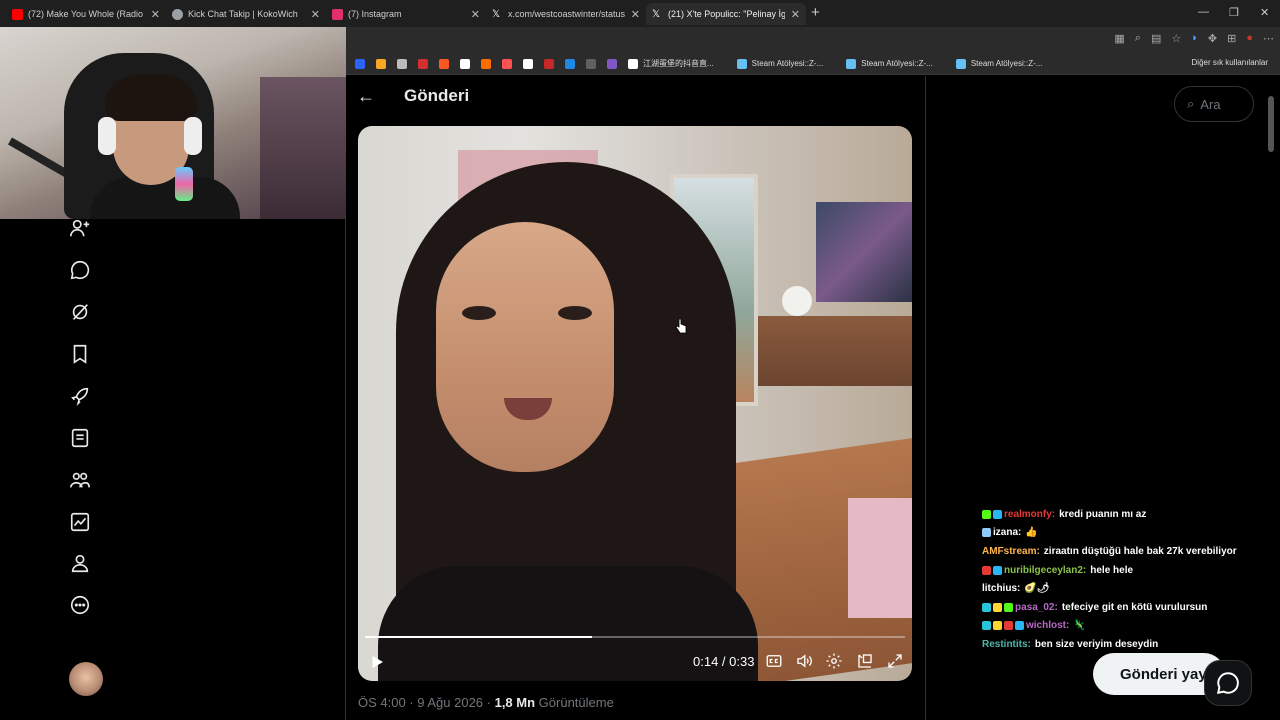 This screenshot has width=1280, height=720. I want to click on favorites-icon: ⊞, so click(1231, 38).